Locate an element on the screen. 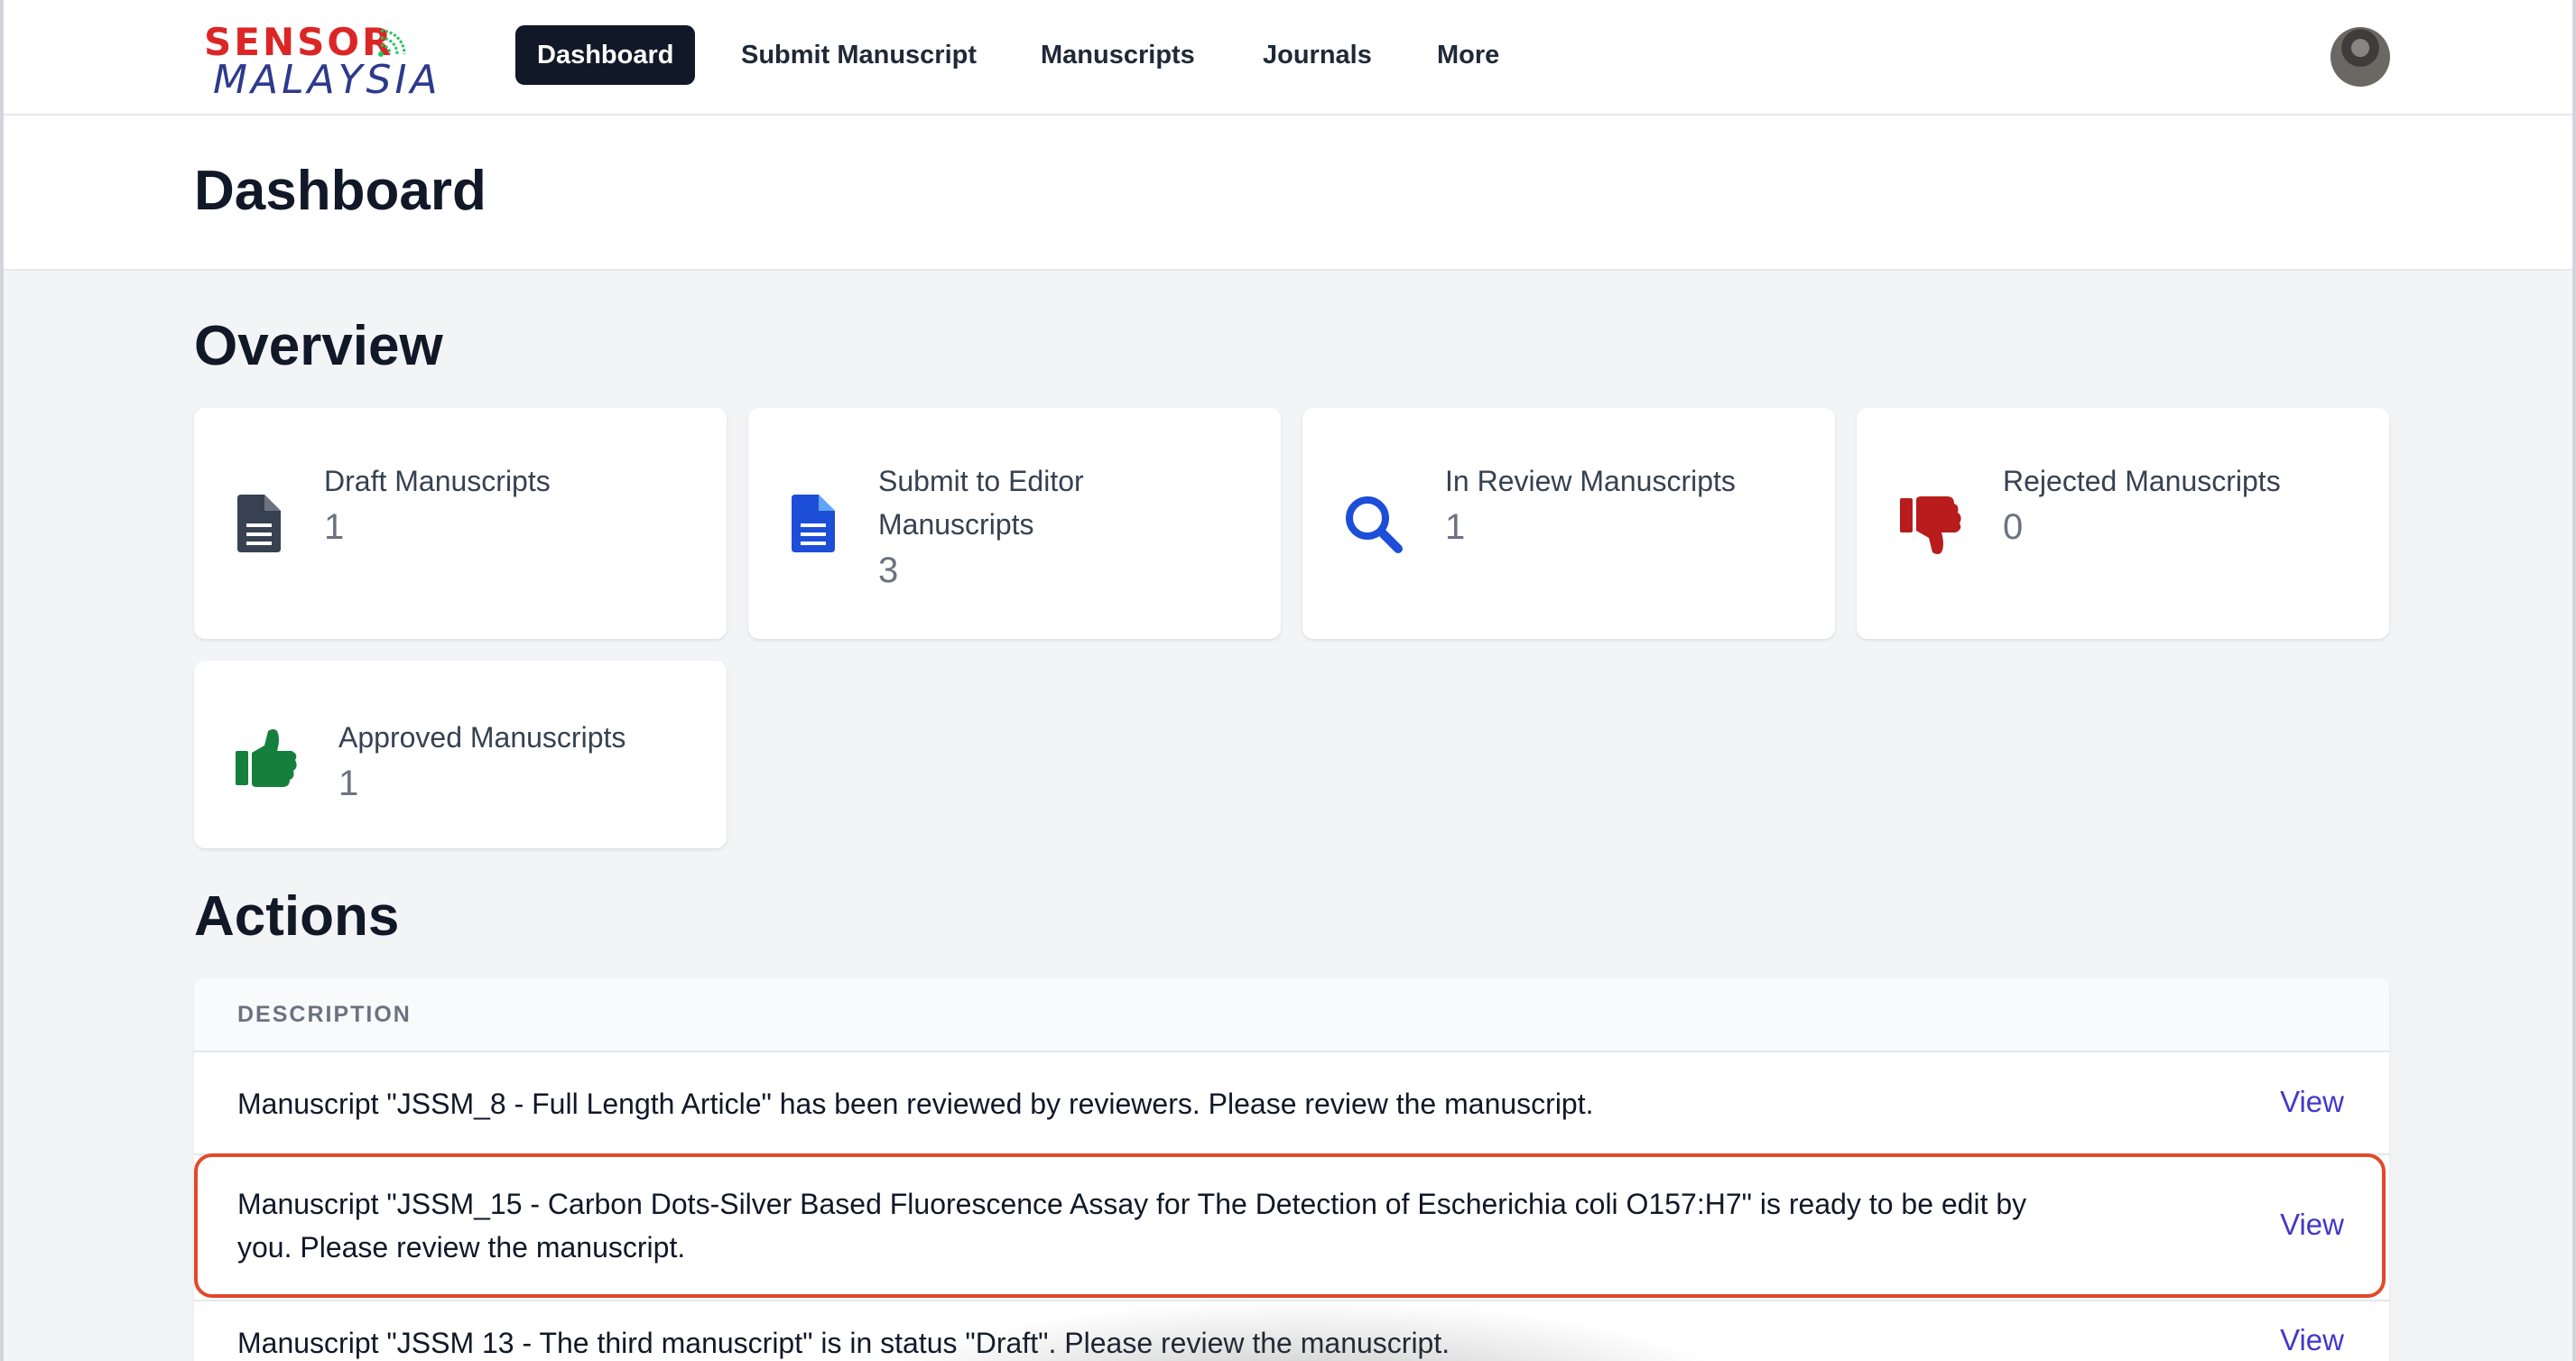 This screenshot has height=1361, width=2576. card-label: Rejected Manuscripts is located at coordinates (2142, 481).